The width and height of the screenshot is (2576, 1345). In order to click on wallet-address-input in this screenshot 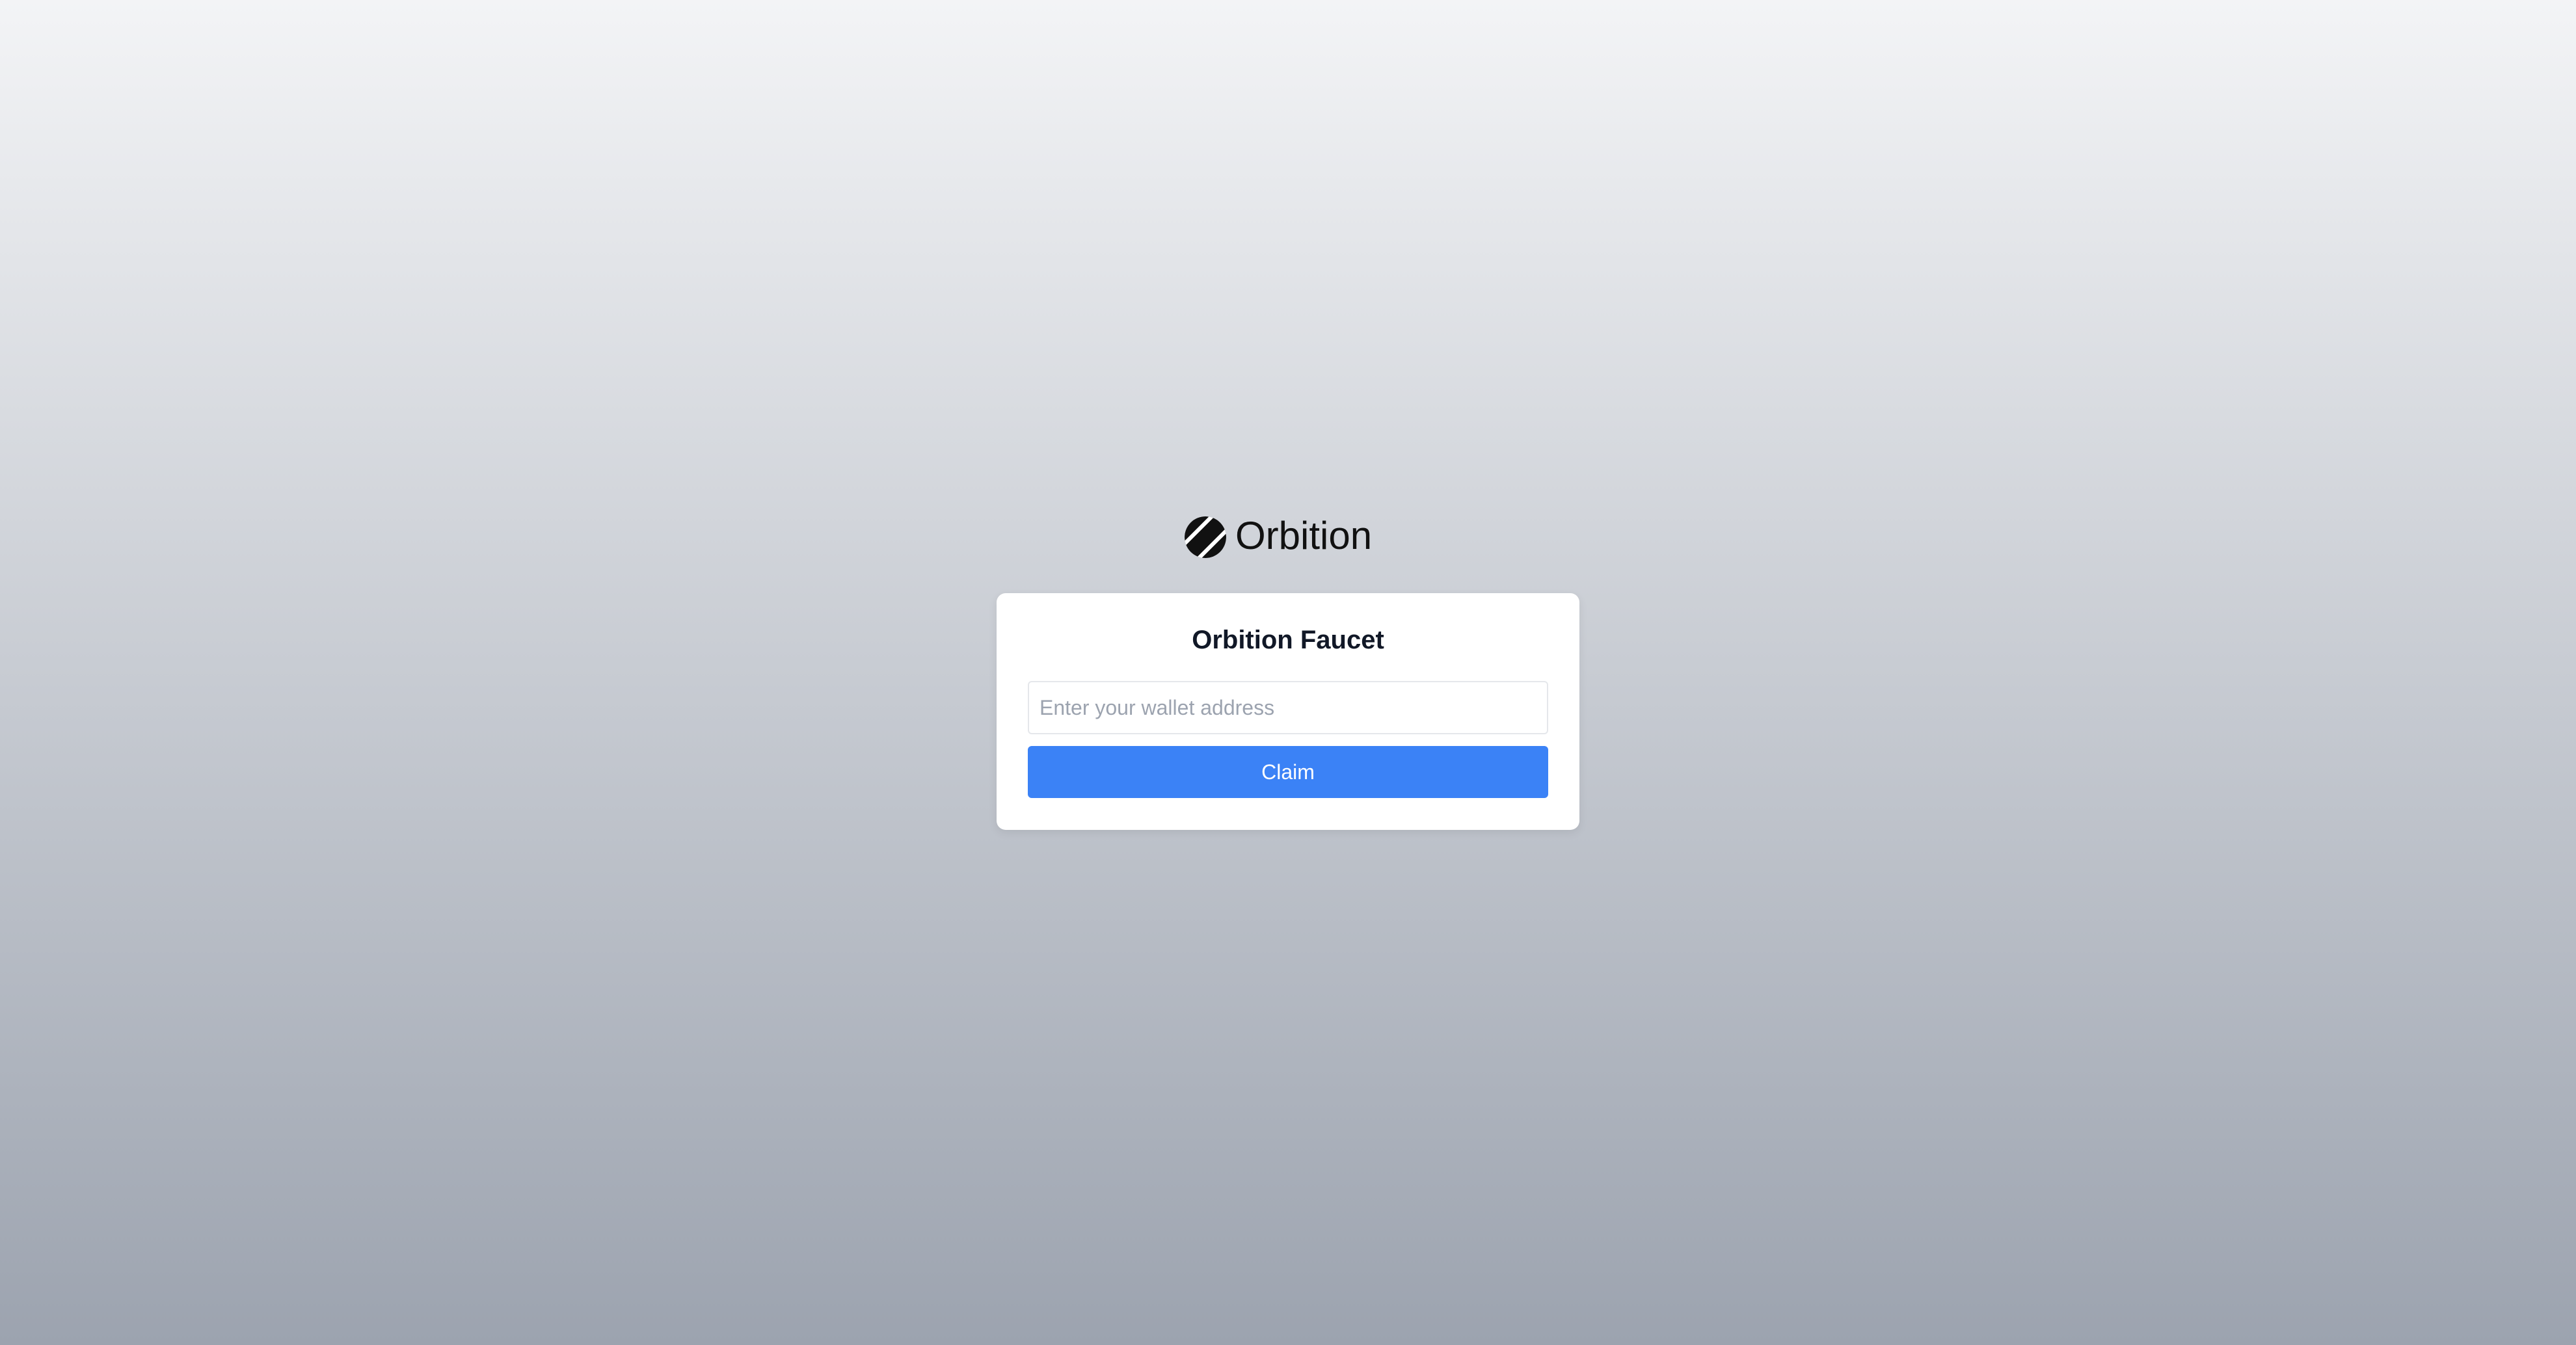, I will do `click(1288, 707)`.